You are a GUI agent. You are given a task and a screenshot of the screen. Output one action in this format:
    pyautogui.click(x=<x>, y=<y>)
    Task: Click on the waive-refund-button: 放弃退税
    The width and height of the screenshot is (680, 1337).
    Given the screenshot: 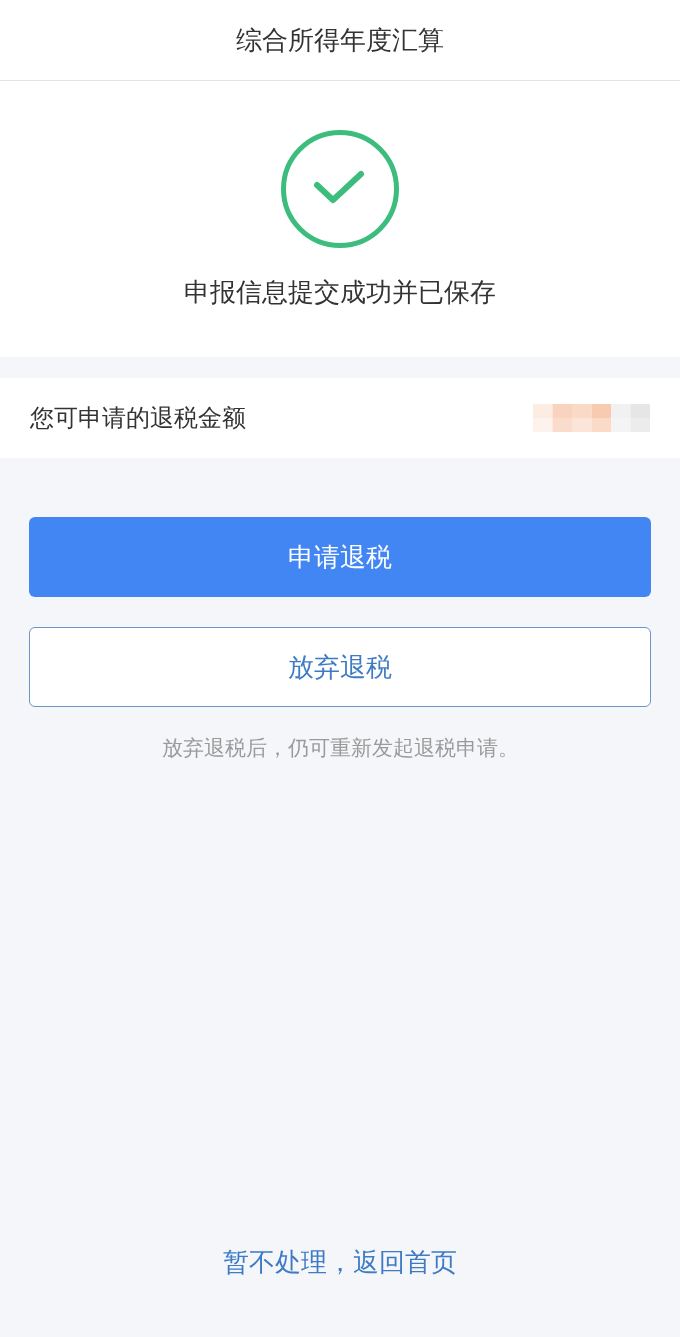 What is the action you would take?
    pyautogui.click(x=340, y=667)
    